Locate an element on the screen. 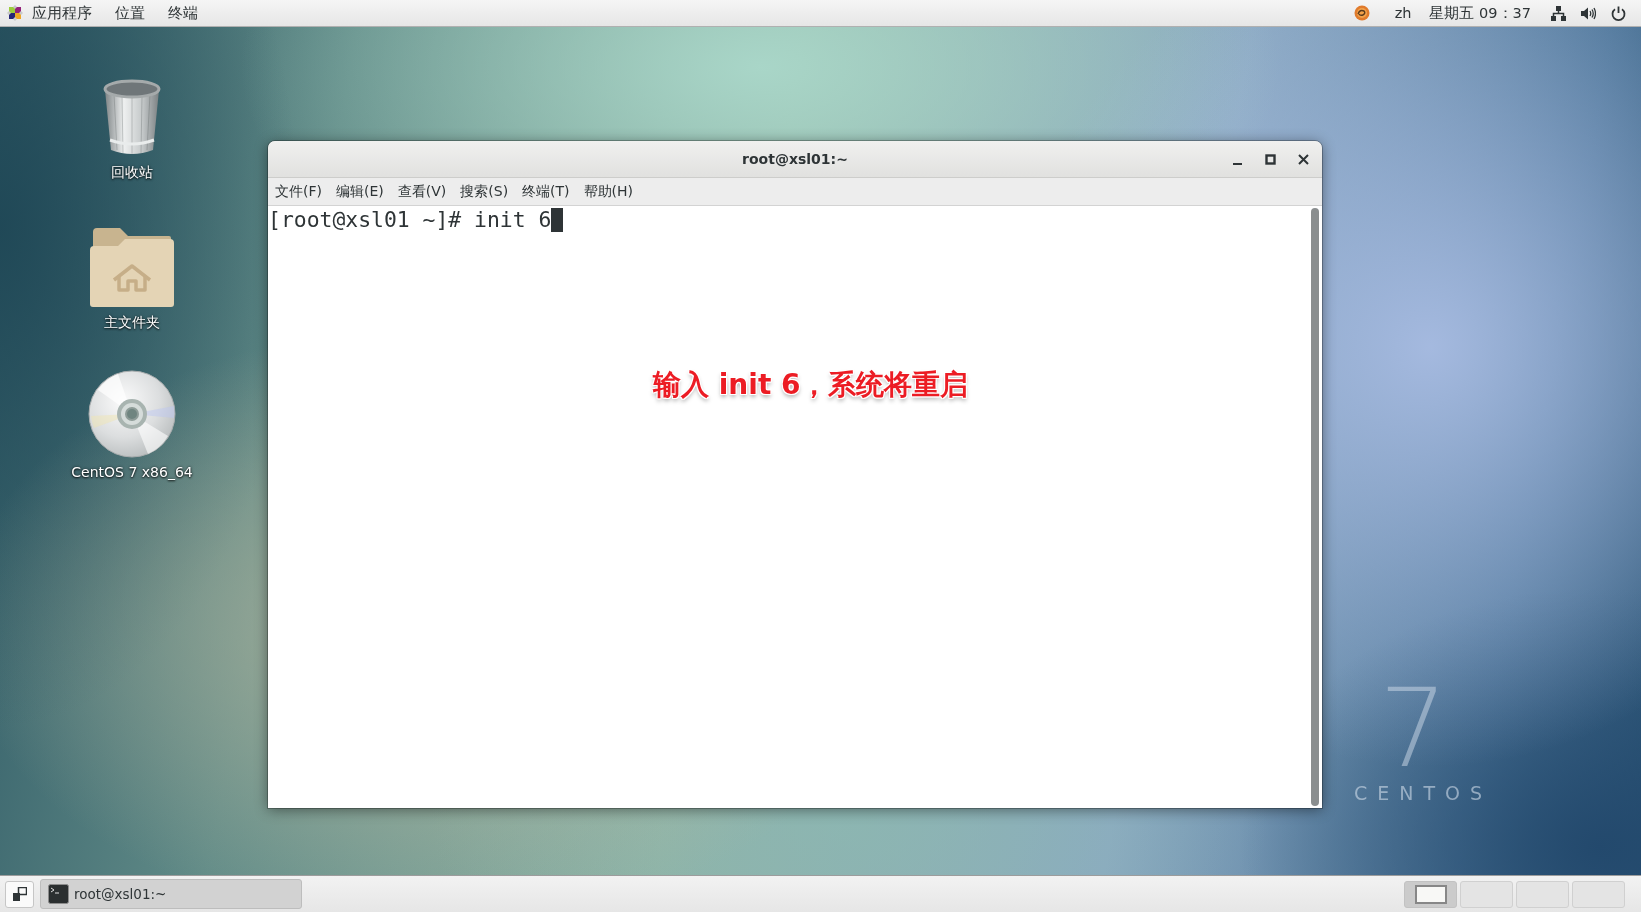  wallpaper-wordmark: CENTOS is located at coordinates (1423, 793).